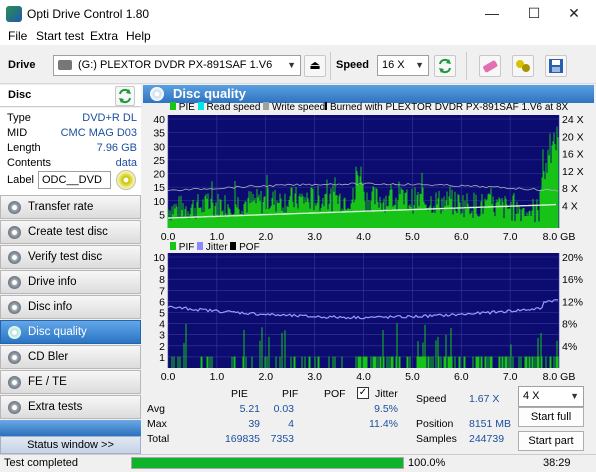  I want to click on nav-drive-info: Drive info, so click(70, 282).